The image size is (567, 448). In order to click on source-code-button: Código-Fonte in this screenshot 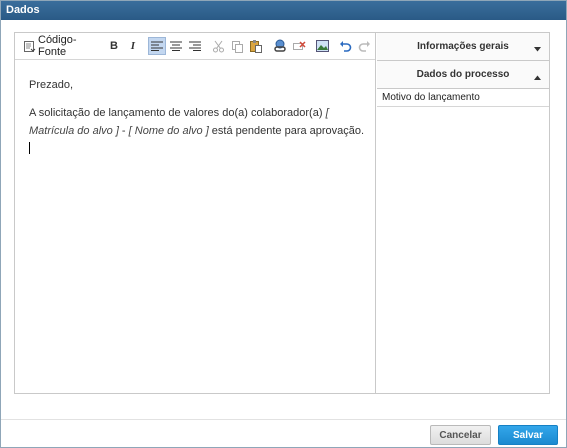, I will do `click(63, 46)`.